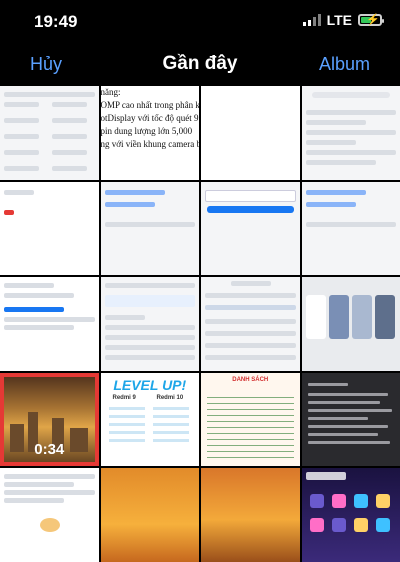  What do you see at coordinates (344, 64) in the screenshot?
I see `album-button: Album` at bounding box center [344, 64].